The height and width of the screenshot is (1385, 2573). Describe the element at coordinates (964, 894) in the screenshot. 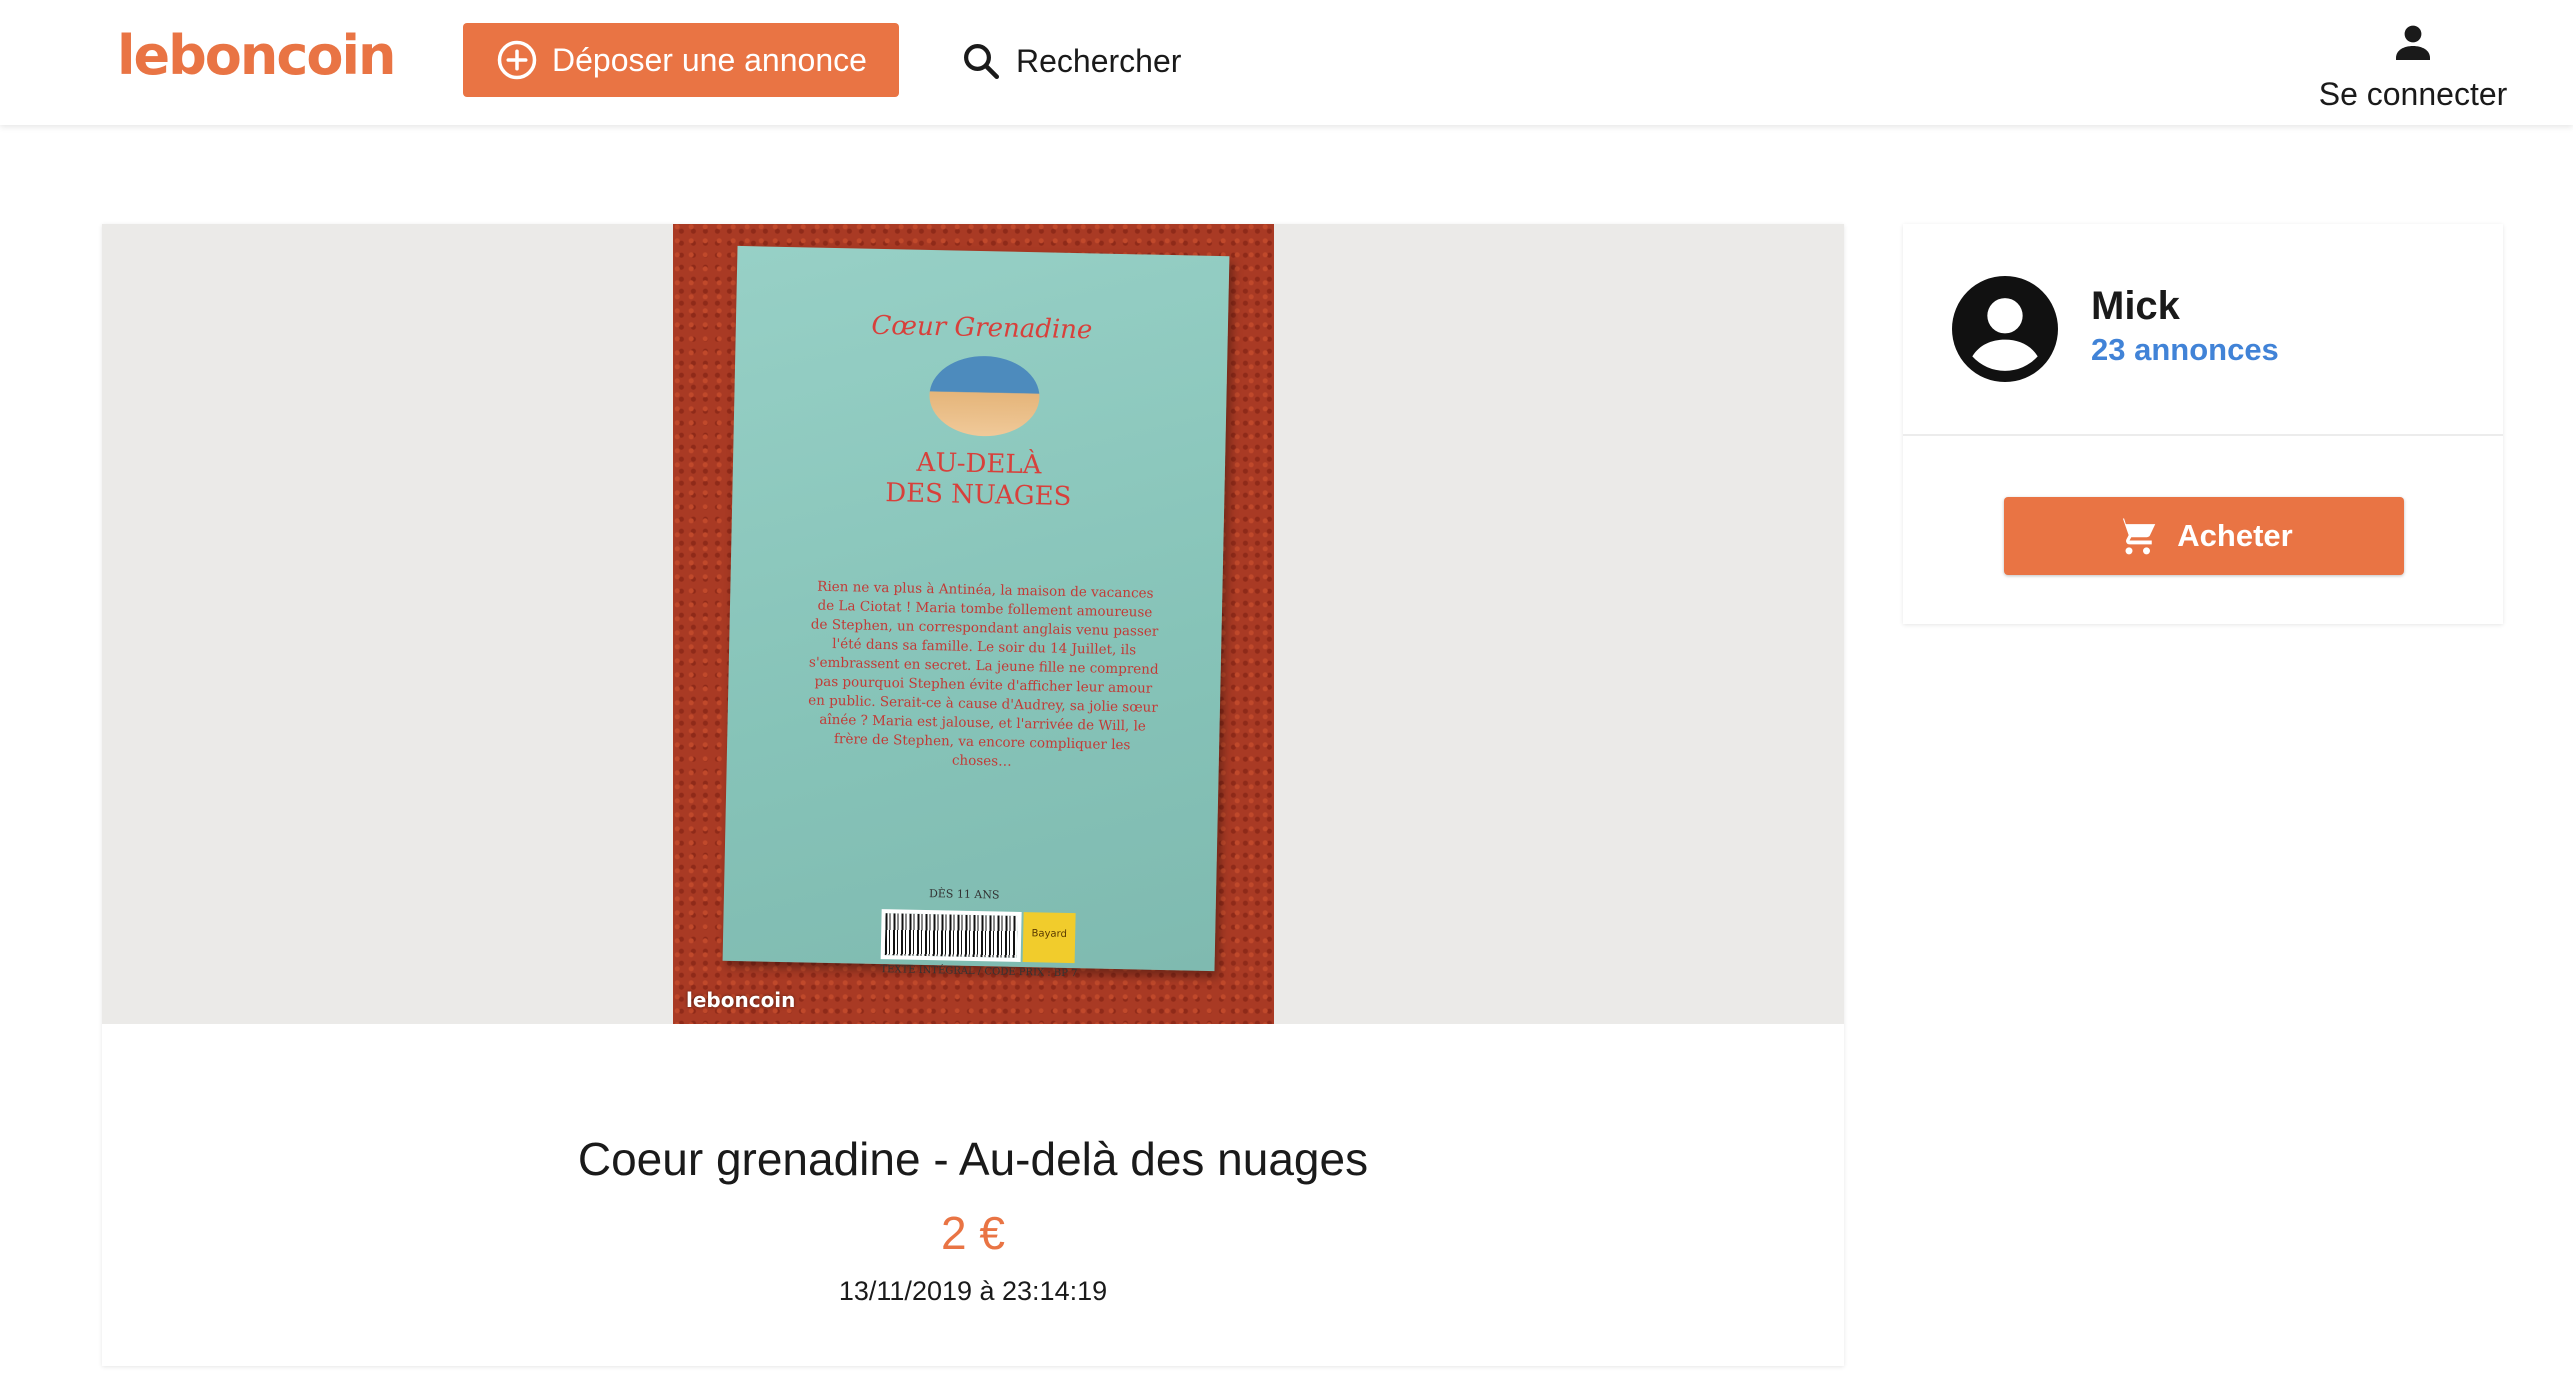

I see `book-age: DÈS 11 ANS` at that location.